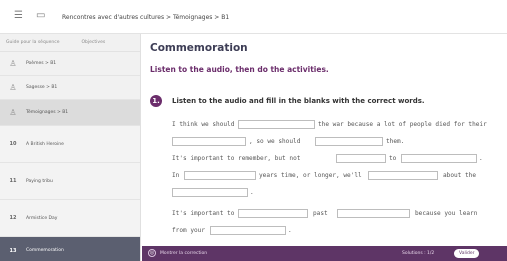 This screenshot has height=261, width=507. Describe the element at coordinates (70, 43) in the screenshot. I see `sidebar-header: Guide pour la séquence Objectives` at that location.